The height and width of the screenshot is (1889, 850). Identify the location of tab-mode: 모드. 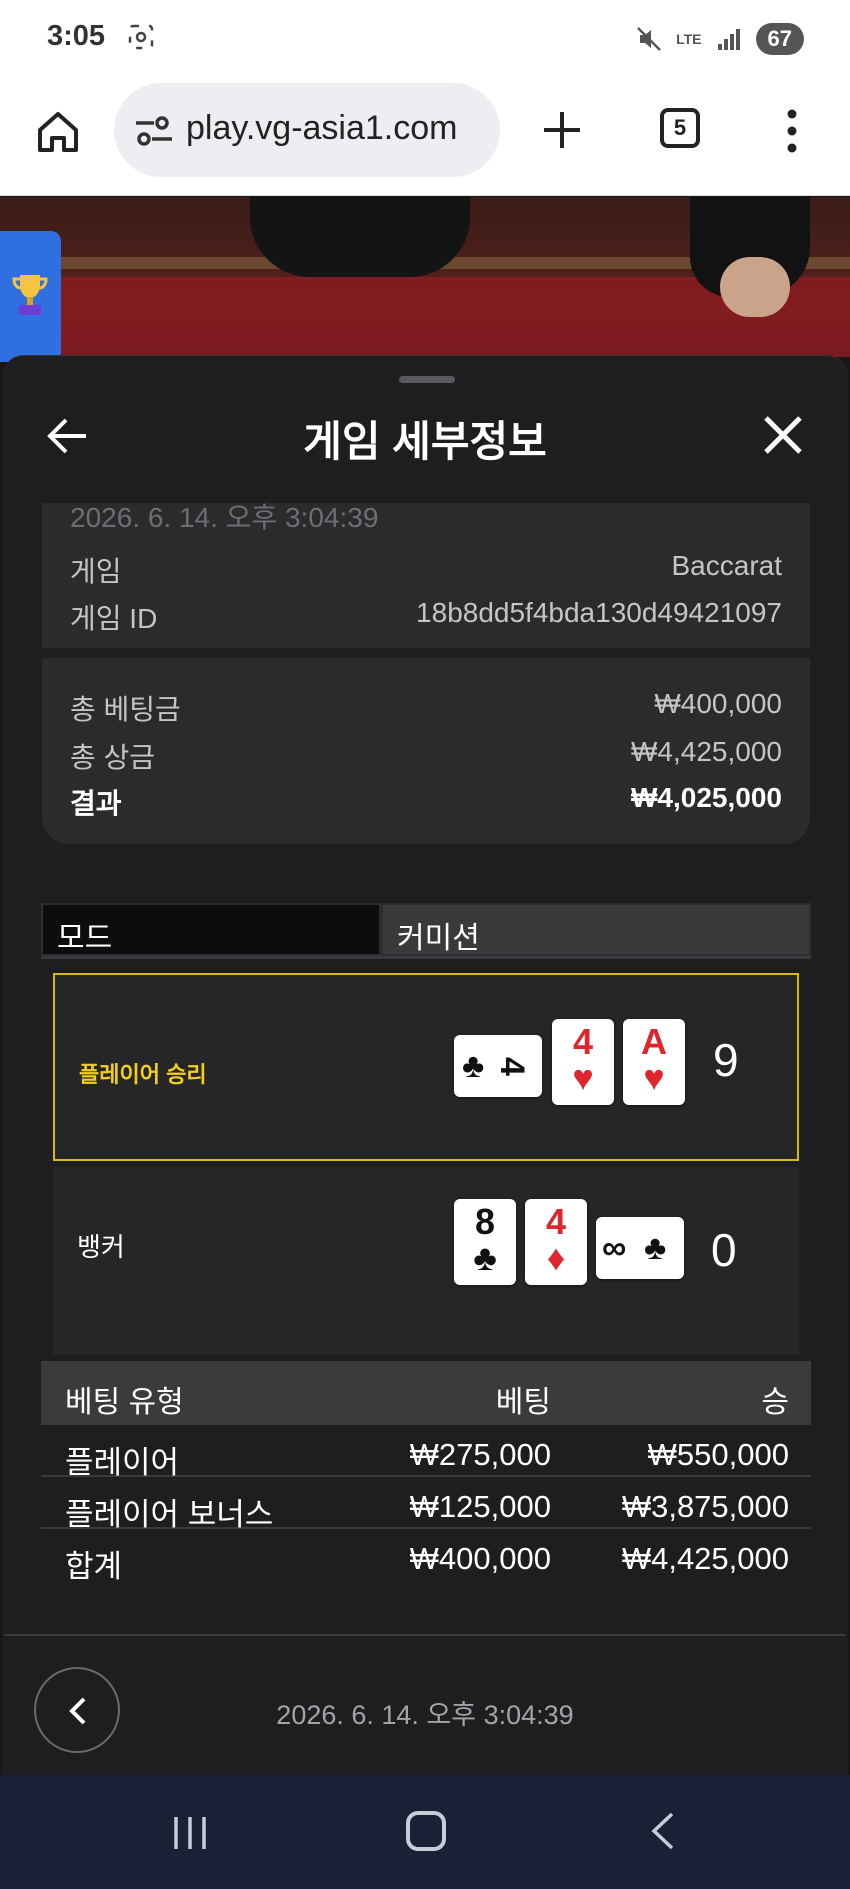
(211, 929).